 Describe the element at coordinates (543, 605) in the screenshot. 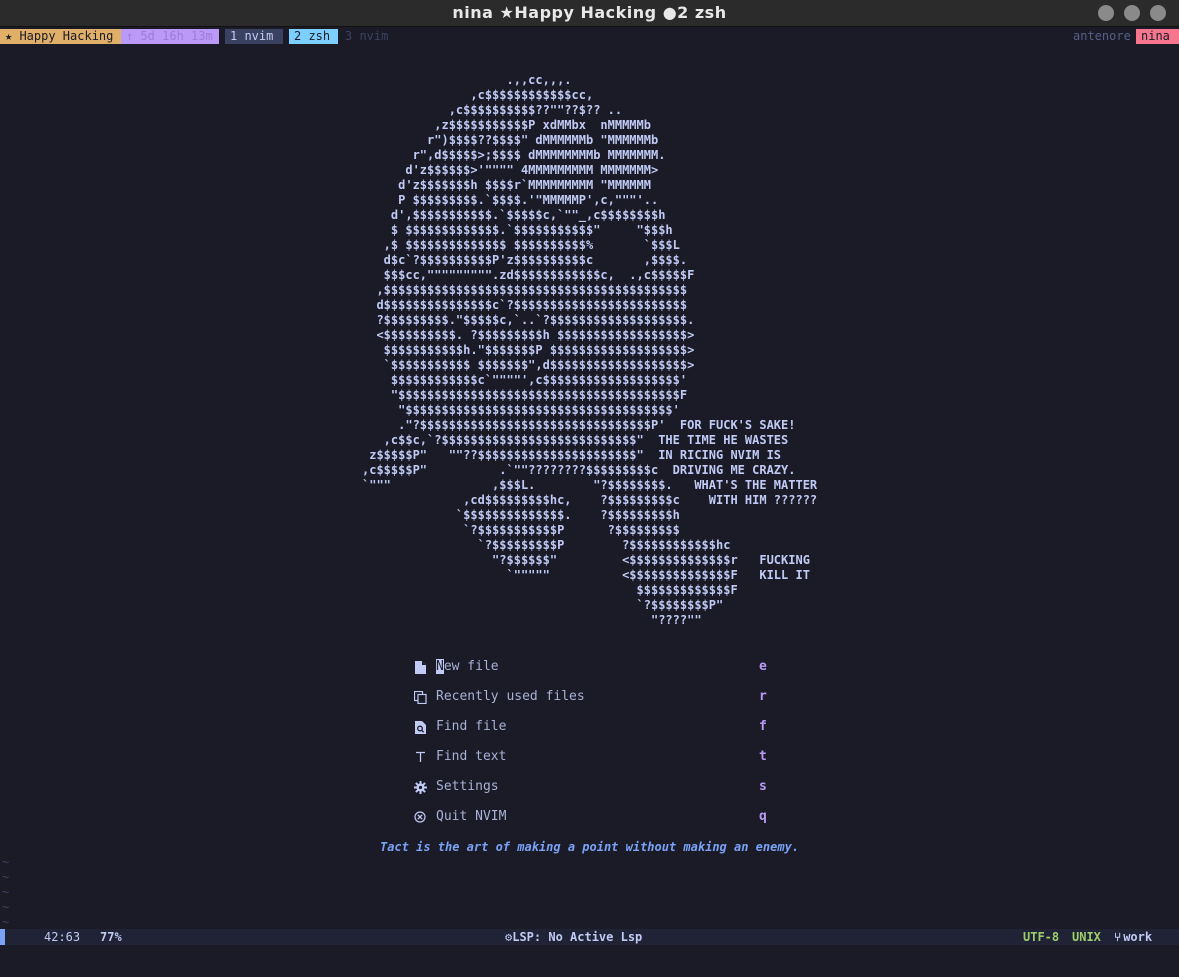

I see `ascii-art-line: `?$$$$$$$$P"` at that location.